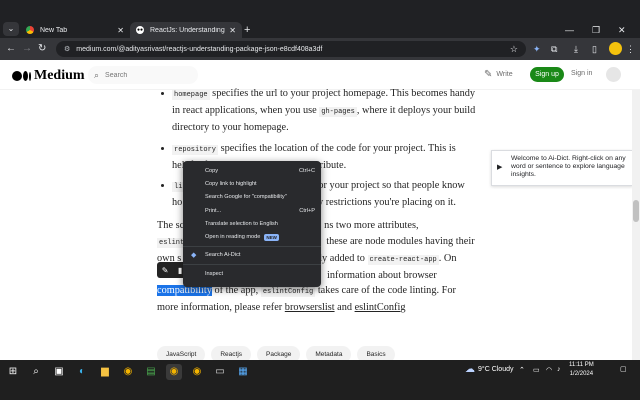  What do you see at coordinates (197, 372) in the screenshot?
I see `chrome-profile-taskbar-icon: ◉` at bounding box center [197, 372].